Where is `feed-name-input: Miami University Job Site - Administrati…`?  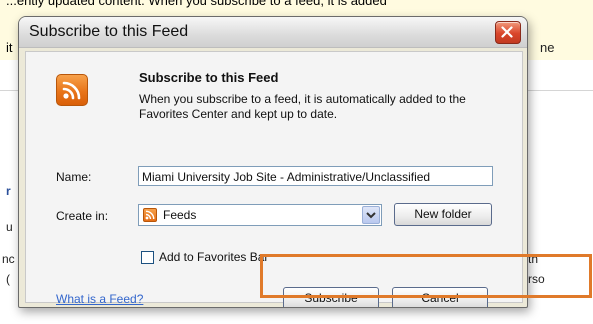
feed-name-input: Miami University Job Site - Administrati… is located at coordinates (315, 176).